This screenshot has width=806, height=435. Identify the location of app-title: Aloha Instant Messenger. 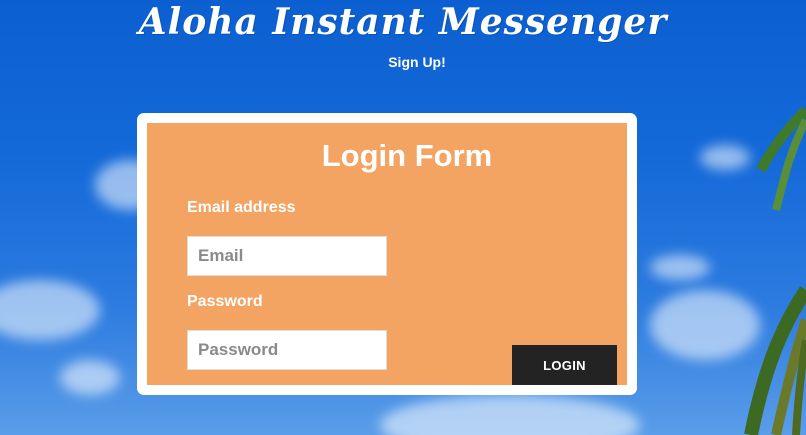
(403, 22).